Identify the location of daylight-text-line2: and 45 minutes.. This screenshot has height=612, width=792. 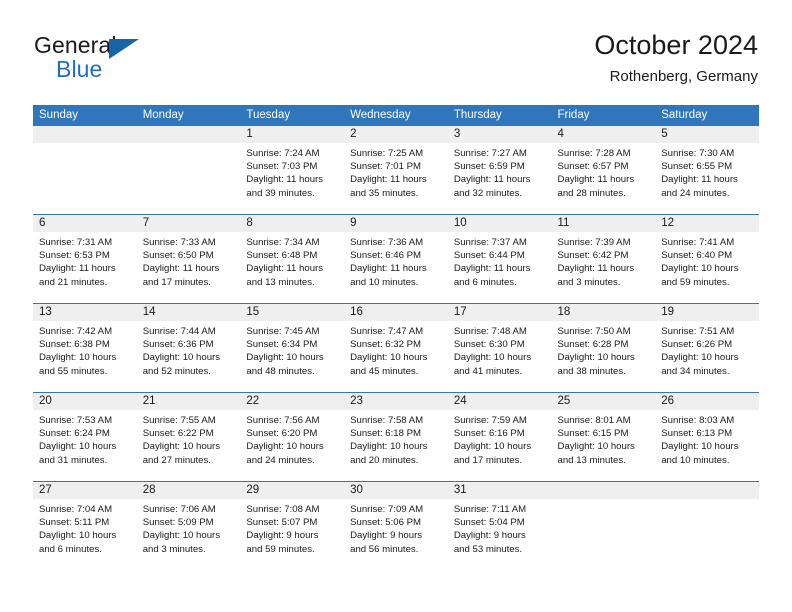
(384, 371).